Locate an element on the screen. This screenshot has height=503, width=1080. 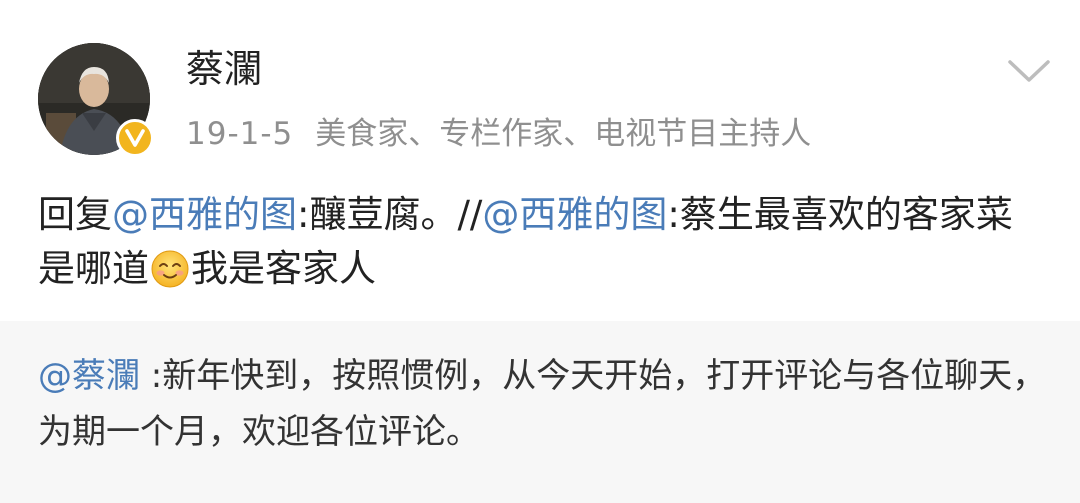
avatar is located at coordinates (96, 100).